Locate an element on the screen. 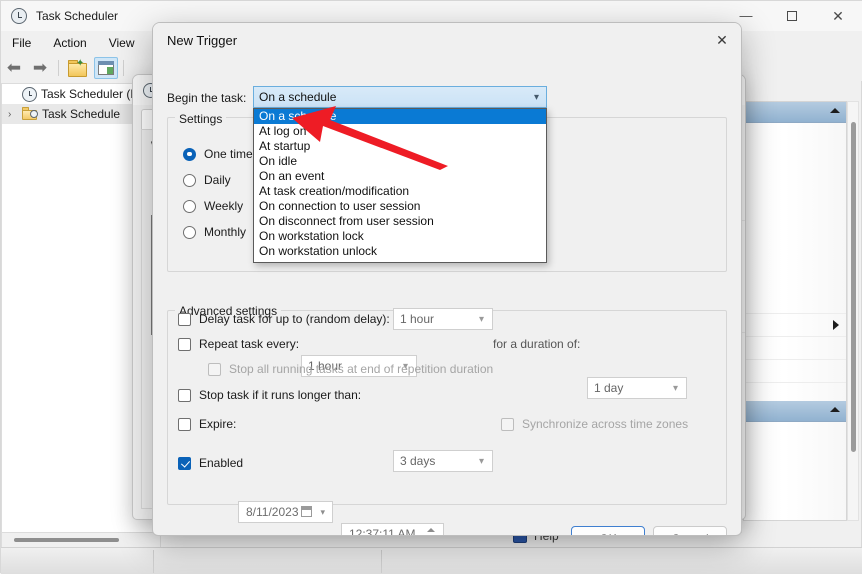  stop-task-dropdown: 3 days ▾ is located at coordinates (443, 461).